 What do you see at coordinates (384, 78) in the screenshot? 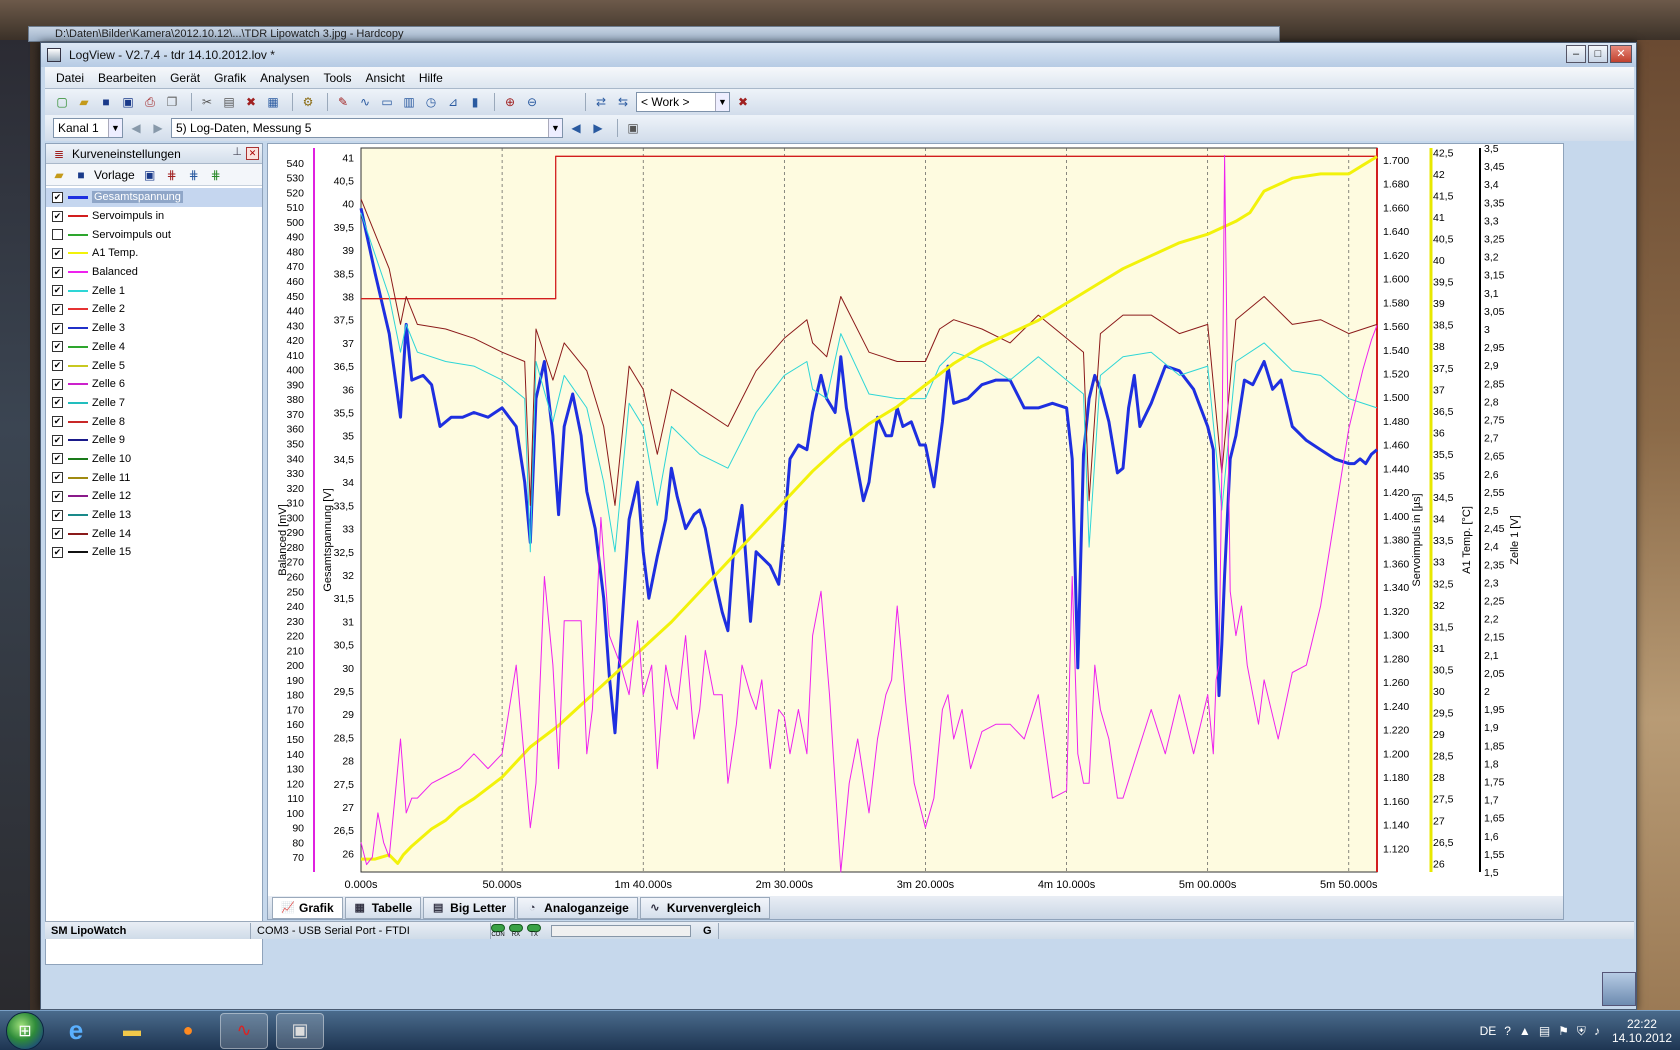
I see `menu-ansicht: Ansicht` at bounding box center [384, 78].